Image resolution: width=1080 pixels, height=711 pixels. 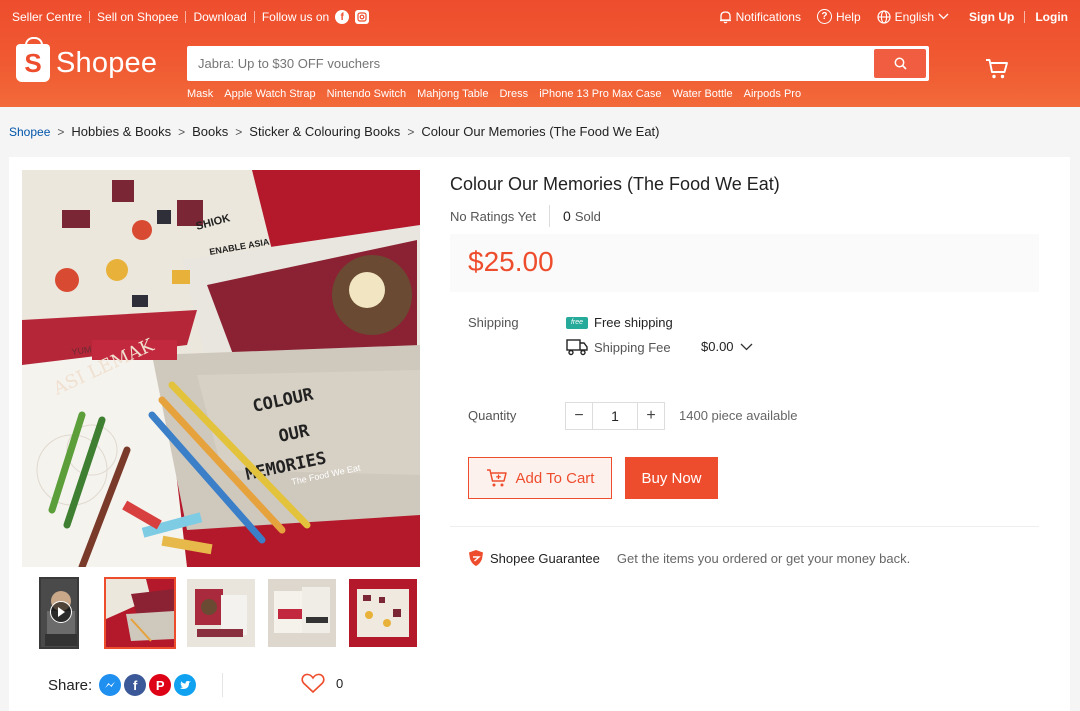 I want to click on free-shipping-text: Free shipping, so click(x=633, y=322).